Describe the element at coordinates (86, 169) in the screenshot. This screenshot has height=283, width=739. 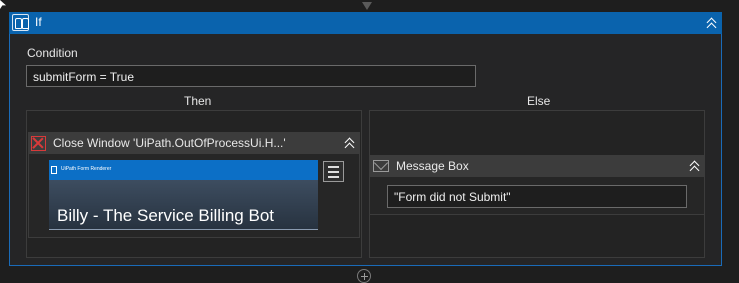
I see `preview-app-name: UiPath Form Renderer` at that location.